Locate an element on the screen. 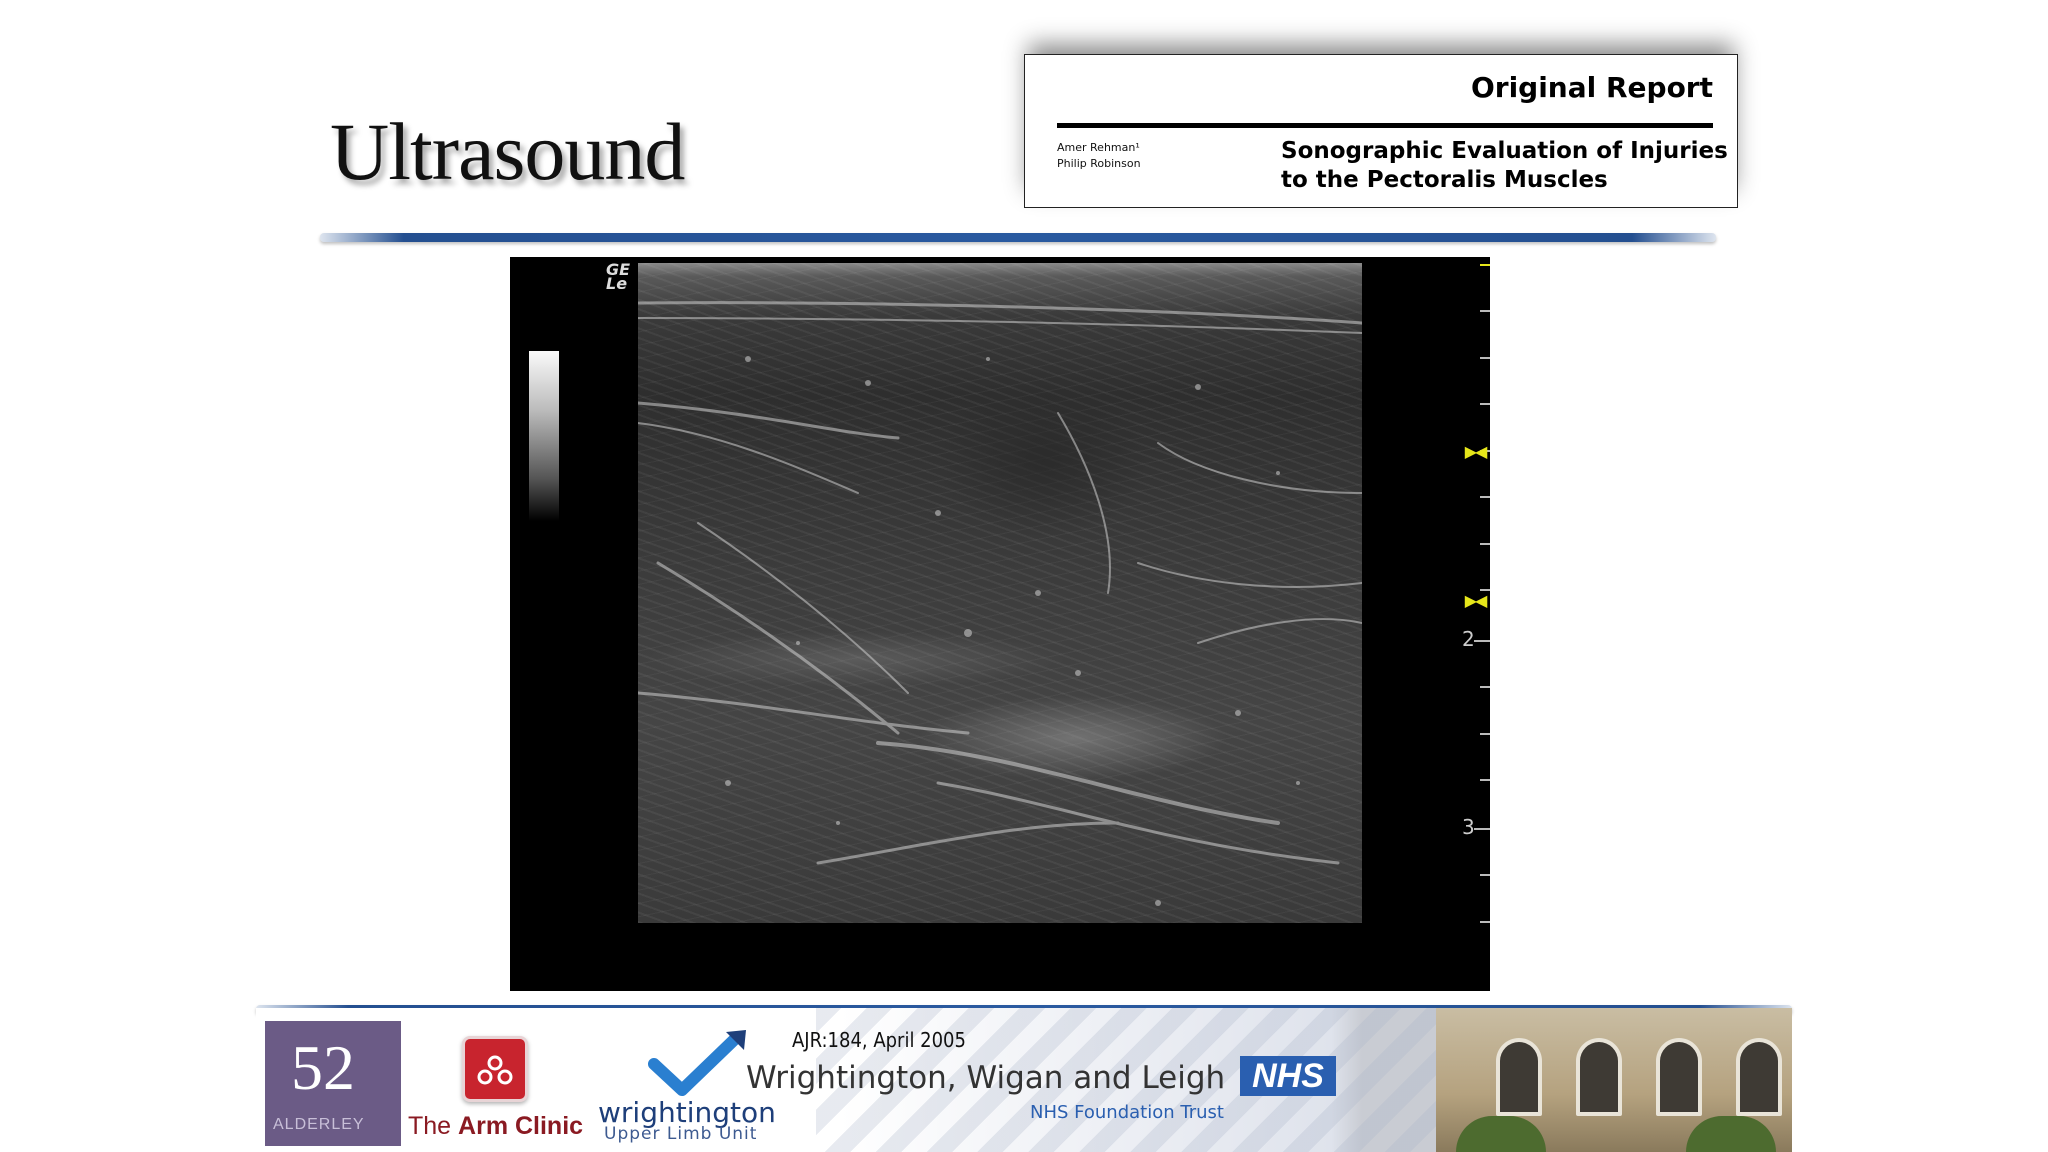 Image resolution: width=2048 pixels, height=1152 pixels. arm-clinic-prefix: The is located at coordinates (433, 1126).